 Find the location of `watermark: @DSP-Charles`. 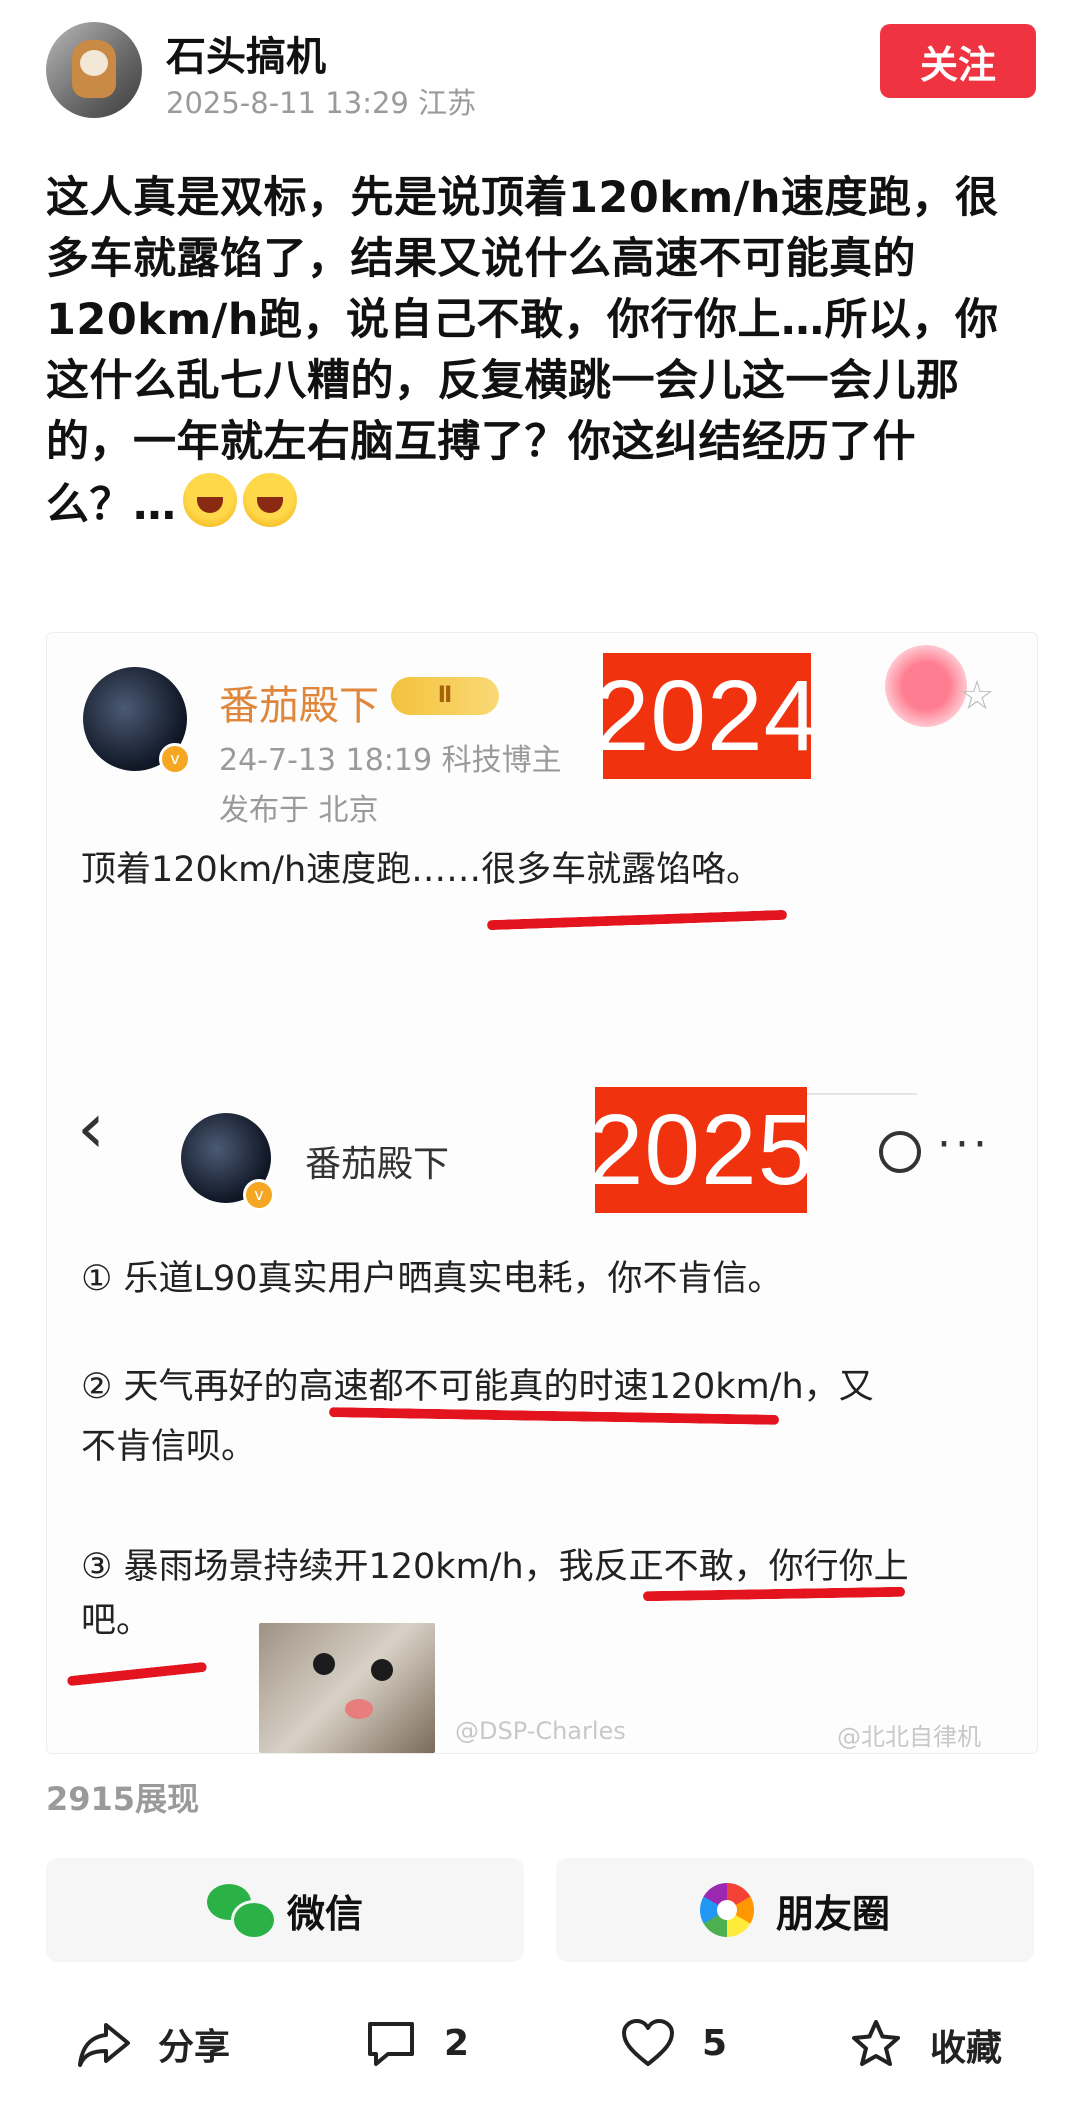

watermark: @DSP-Charles is located at coordinates (540, 1731).